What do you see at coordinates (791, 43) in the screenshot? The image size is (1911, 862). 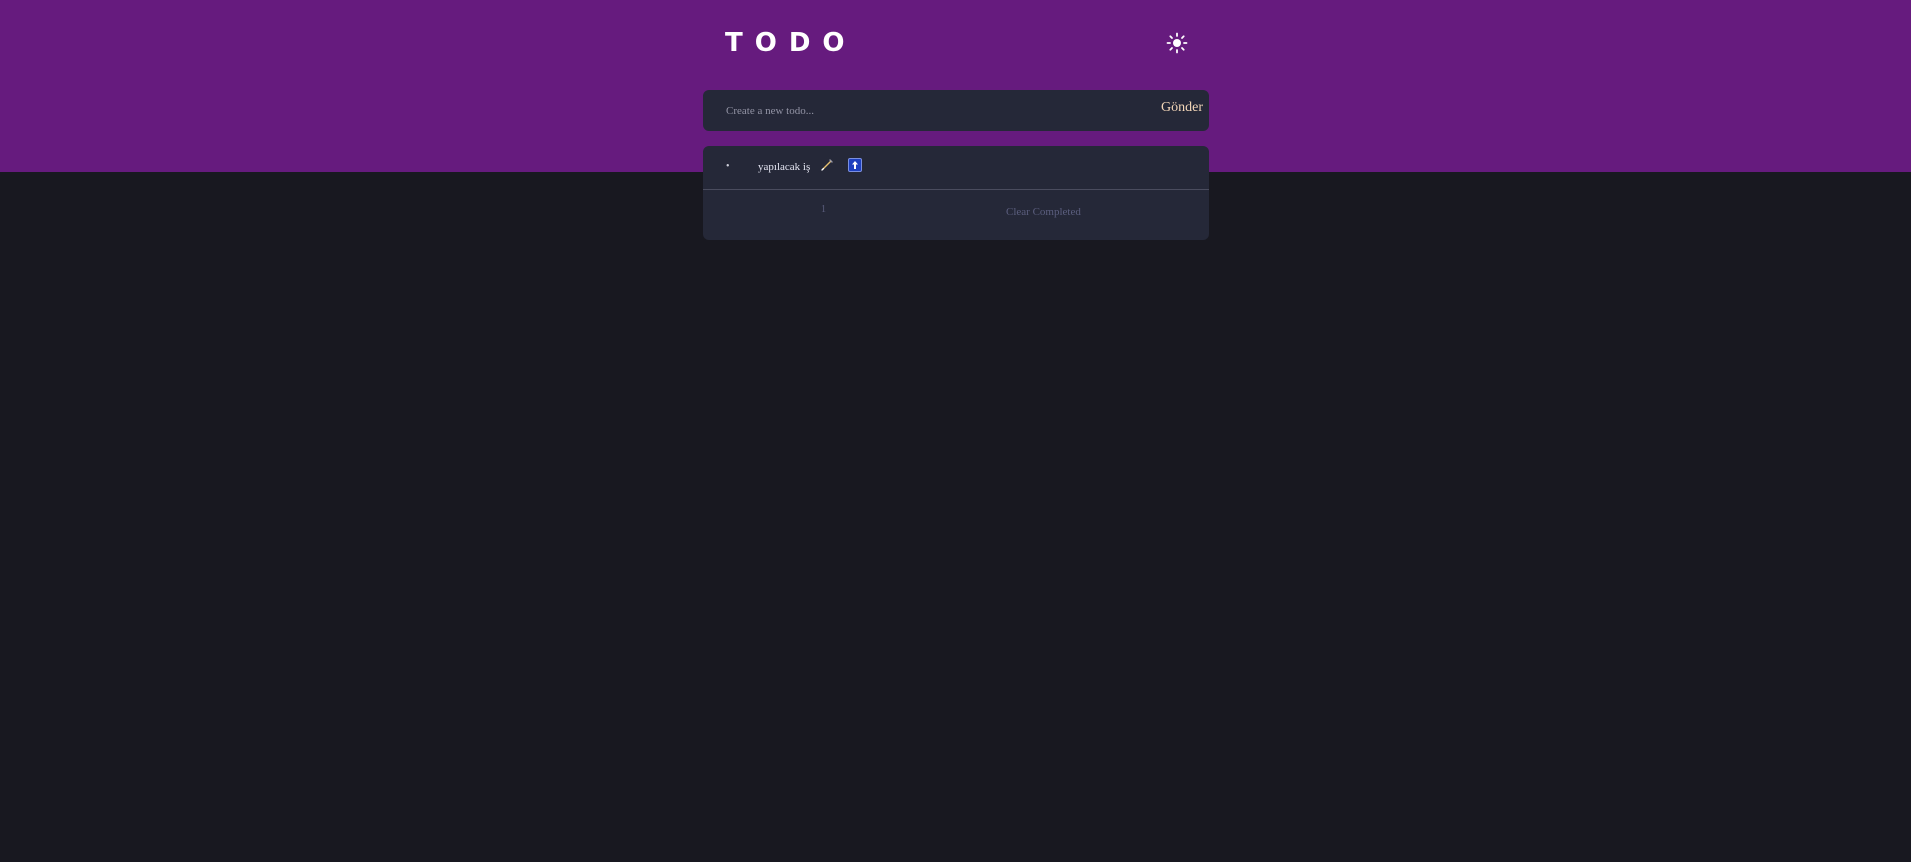 I see `app-title: TODO` at bounding box center [791, 43].